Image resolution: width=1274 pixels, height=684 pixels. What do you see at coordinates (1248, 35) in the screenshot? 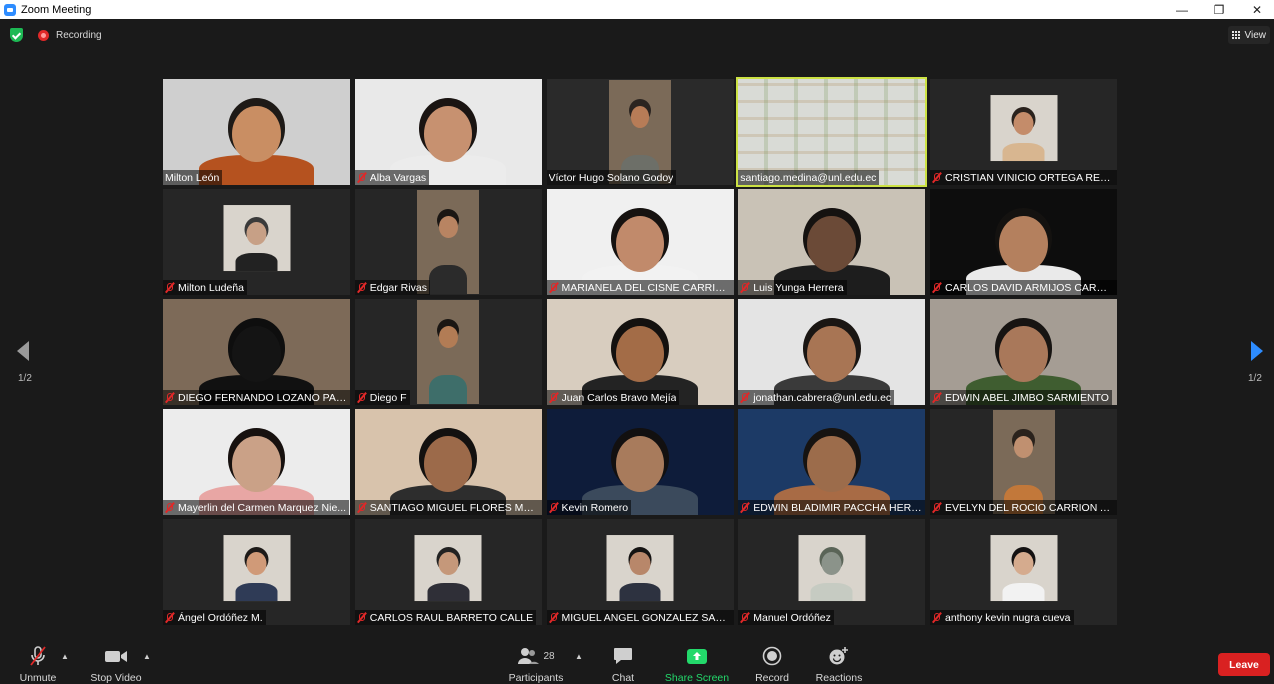
I see `view-button: View` at bounding box center [1248, 35].